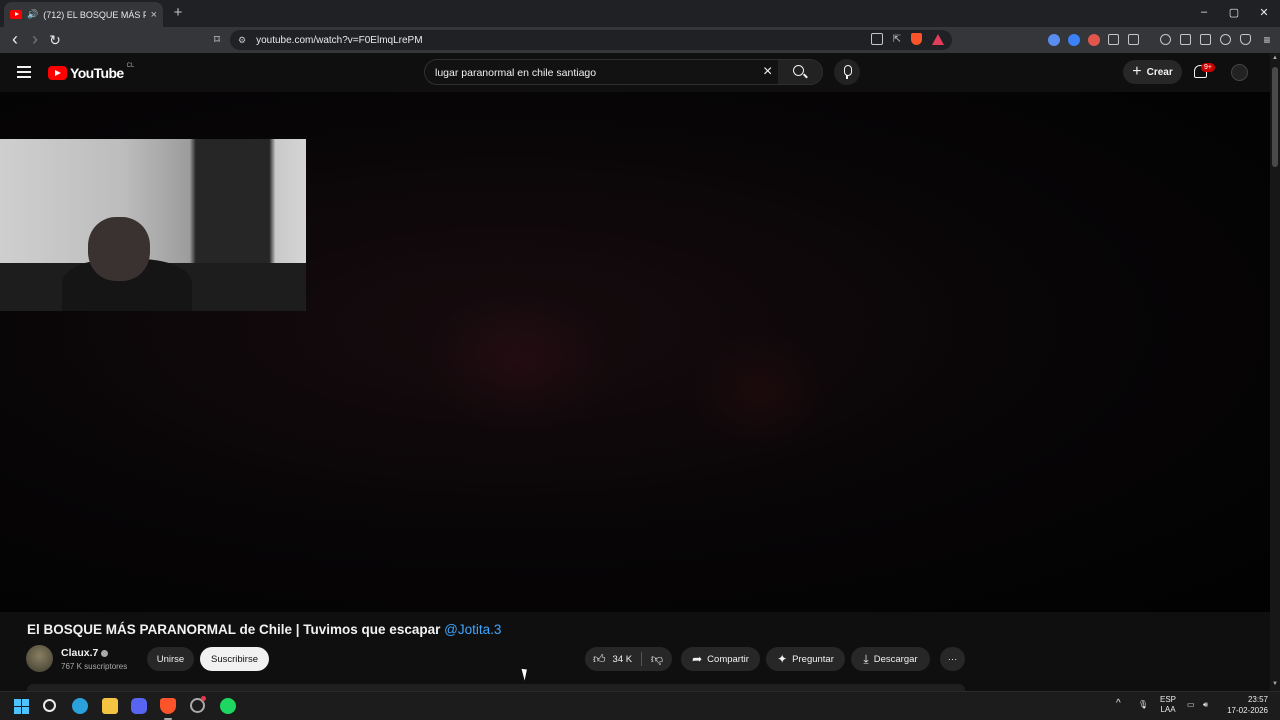 This screenshot has height=720, width=1280. I want to click on telegram-icon, so click(80, 706).